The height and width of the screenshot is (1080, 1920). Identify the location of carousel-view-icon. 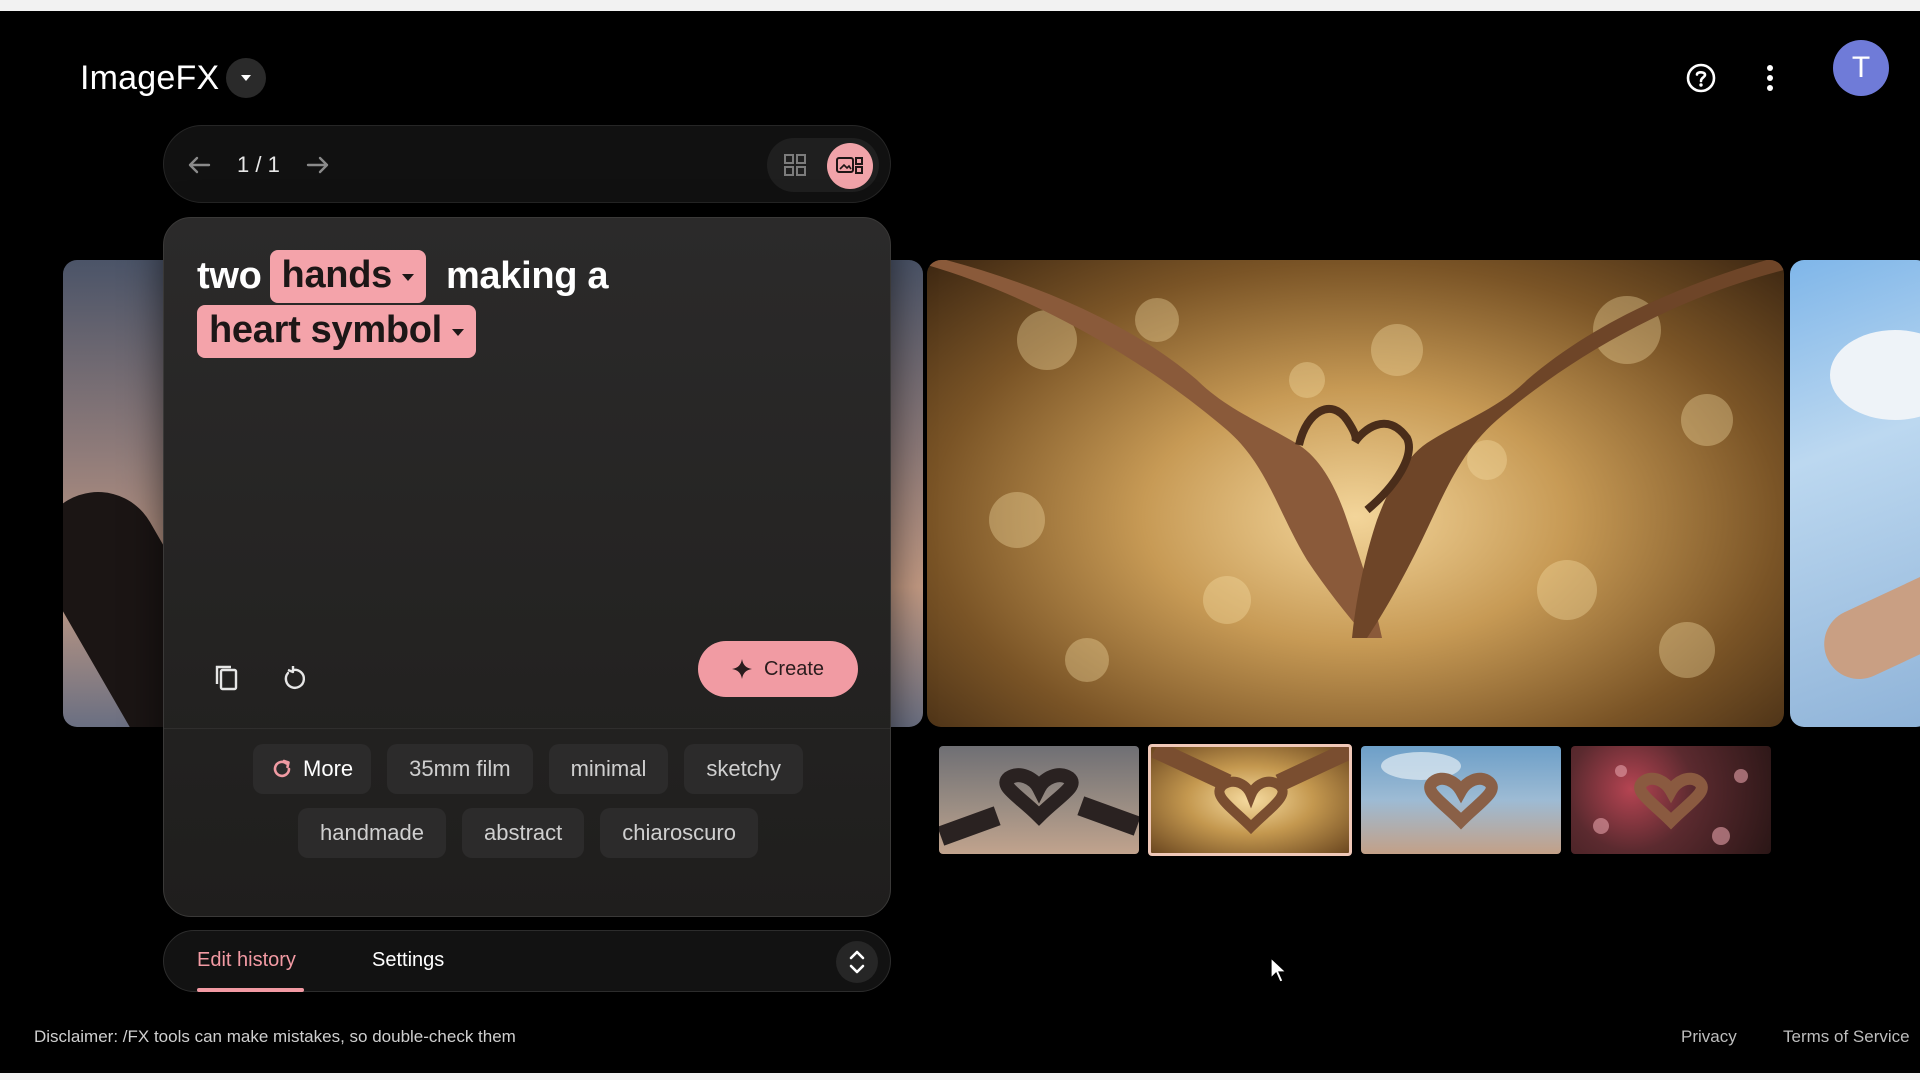
(849, 165).